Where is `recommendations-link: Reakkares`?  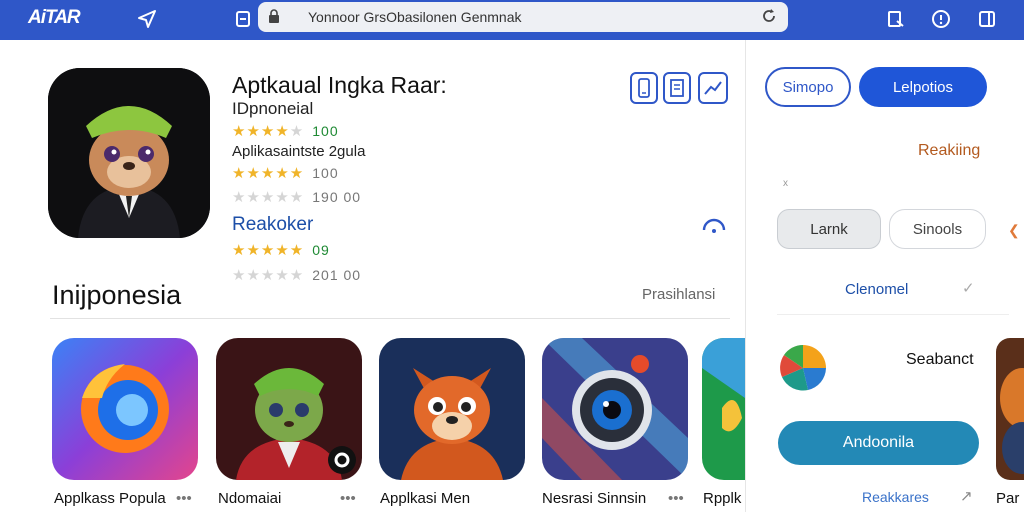
recommendations-link: Reakkares is located at coordinates (895, 497).